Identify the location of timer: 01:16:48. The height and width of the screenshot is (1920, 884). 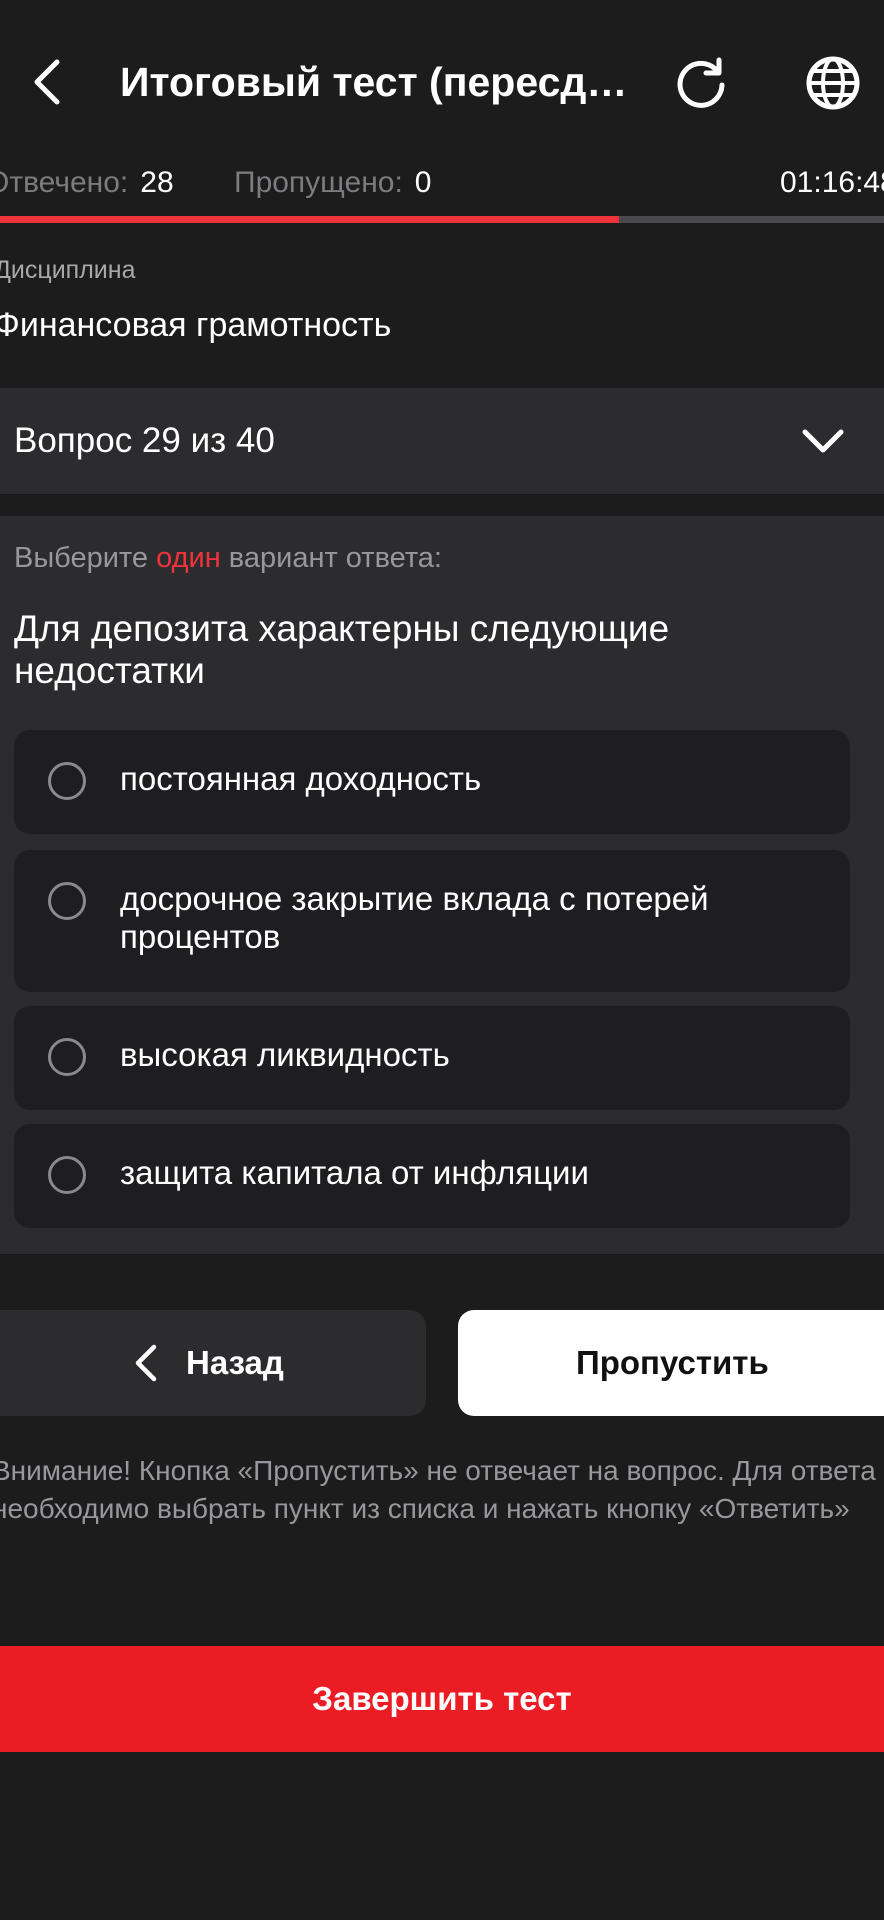
(832, 182).